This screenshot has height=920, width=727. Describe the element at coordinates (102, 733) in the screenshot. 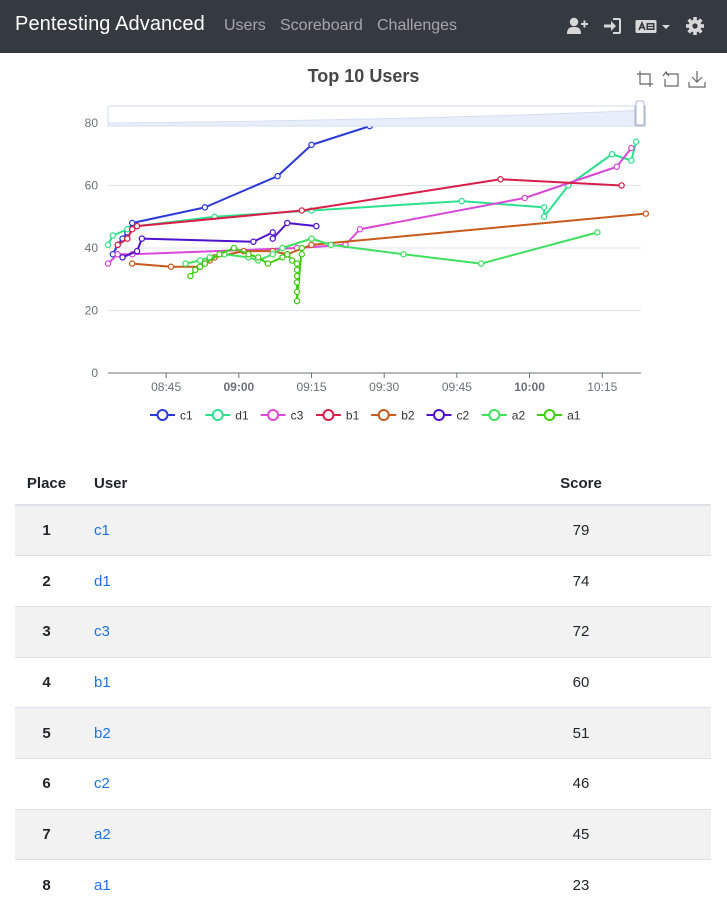

I see `user-link: b2` at that location.